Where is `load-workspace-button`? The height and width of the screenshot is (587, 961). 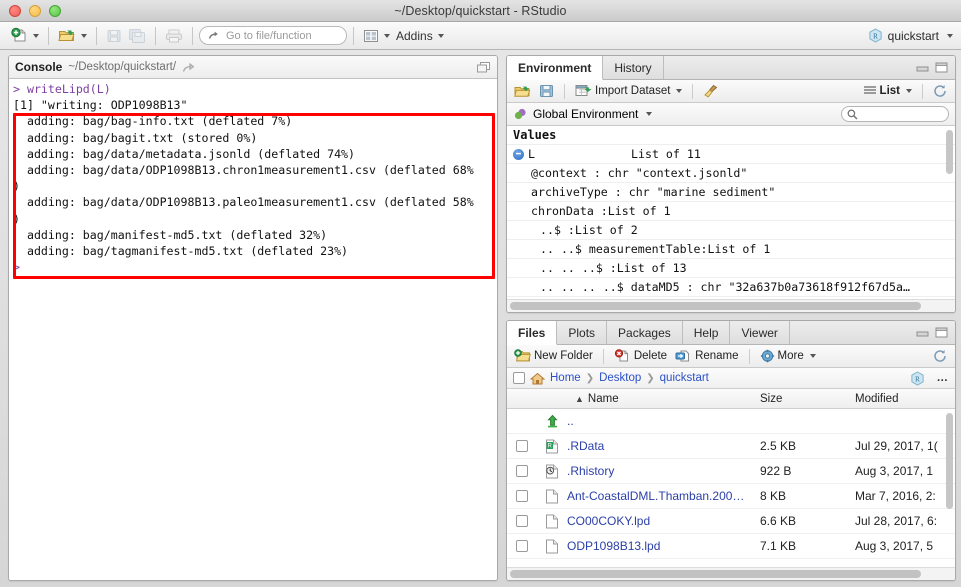
load-workspace-button is located at coordinates (522, 91).